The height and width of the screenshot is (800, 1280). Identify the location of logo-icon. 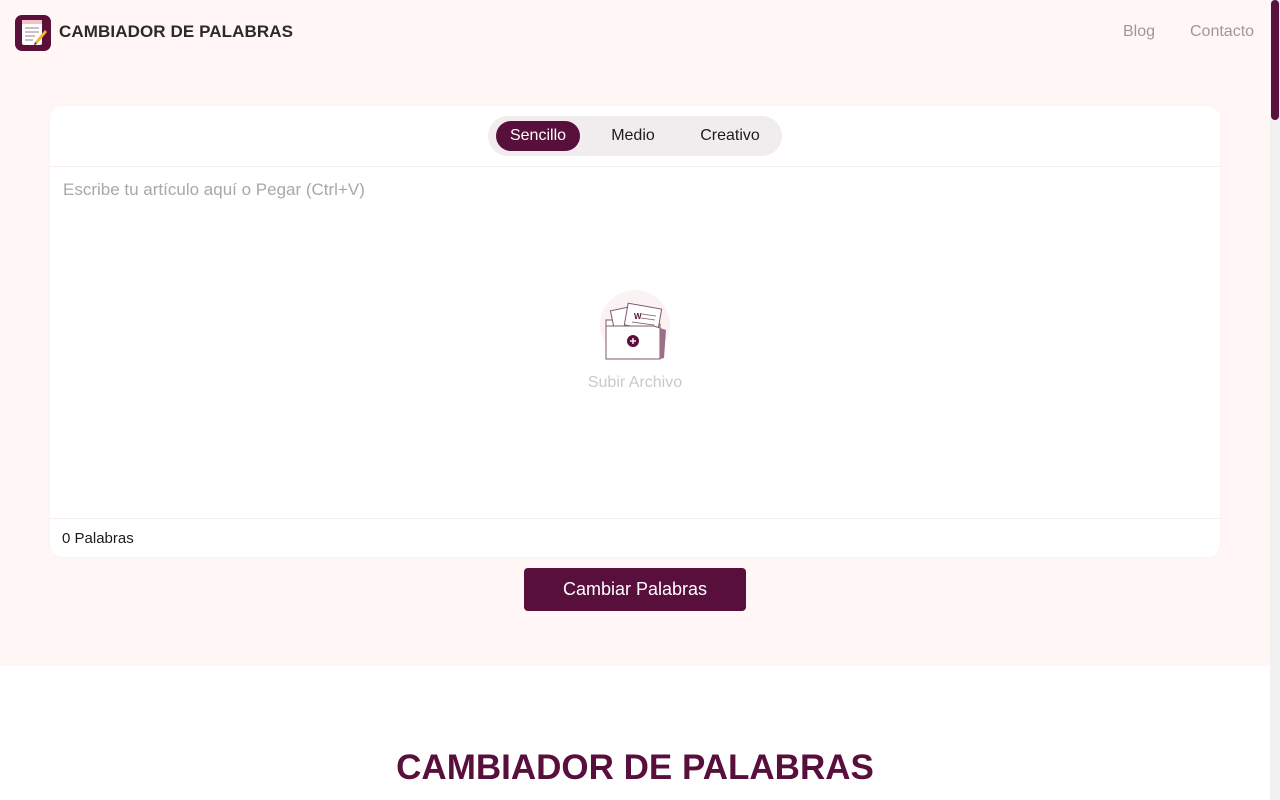
(33, 33).